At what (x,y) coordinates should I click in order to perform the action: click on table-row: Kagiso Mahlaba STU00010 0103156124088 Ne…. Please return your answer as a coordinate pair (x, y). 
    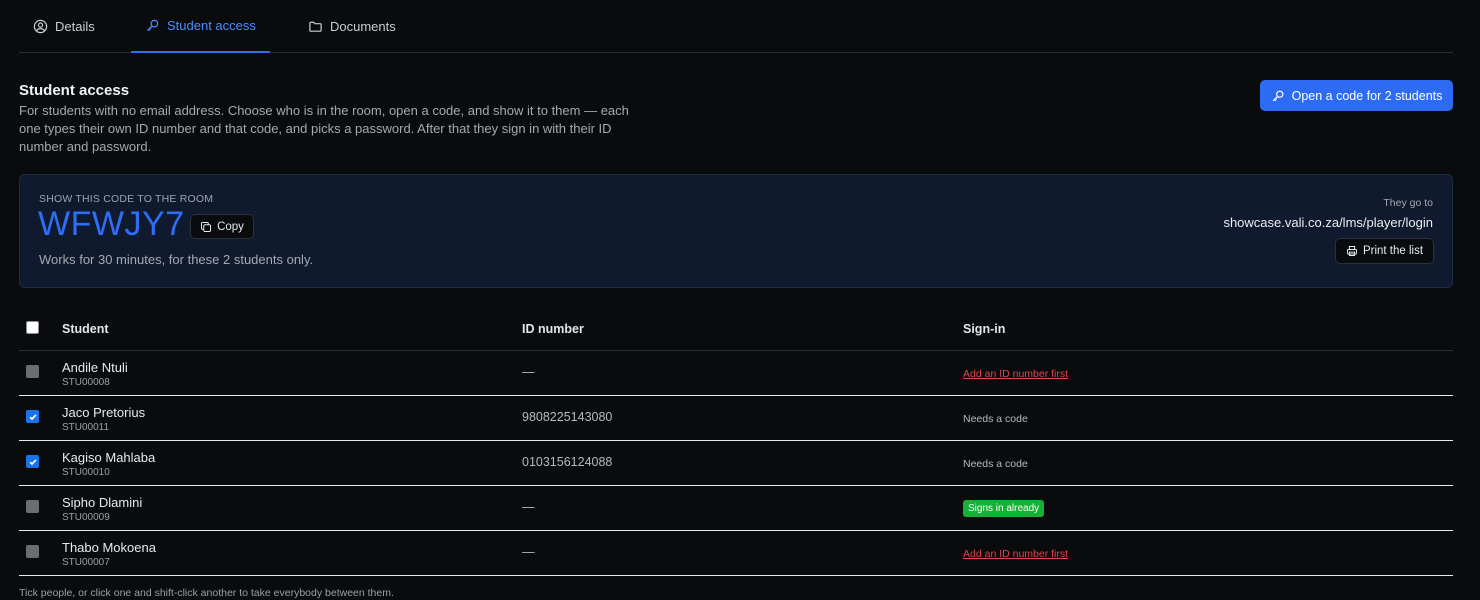
    Looking at the image, I should click on (736, 463).